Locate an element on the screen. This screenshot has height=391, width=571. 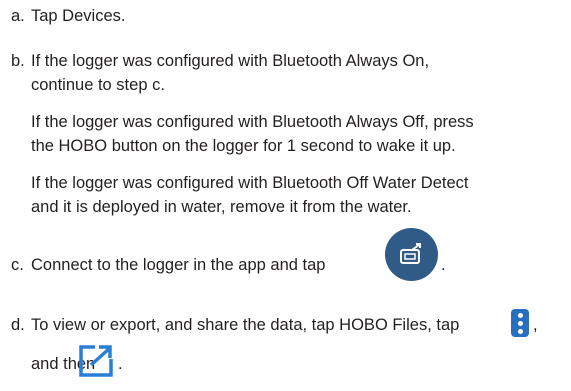
step-label: b. is located at coordinates (18, 61).